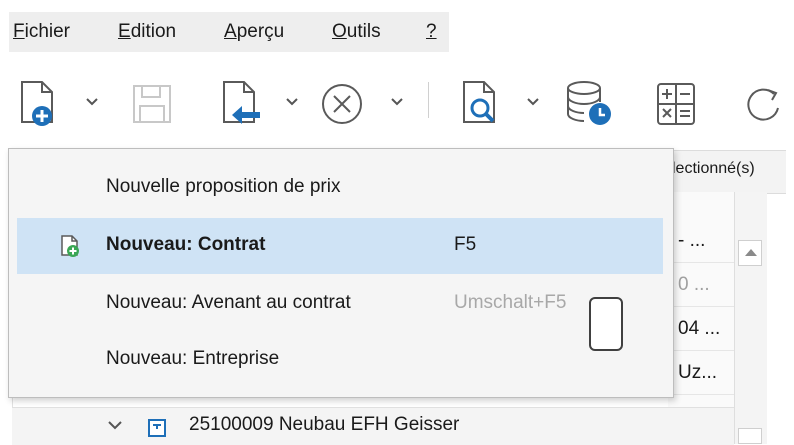 Image resolution: width=794 pixels, height=445 pixels. Describe the element at coordinates (397, 103) in the screenshot. I see `cancel-dropdown-caret-icon` at that location.